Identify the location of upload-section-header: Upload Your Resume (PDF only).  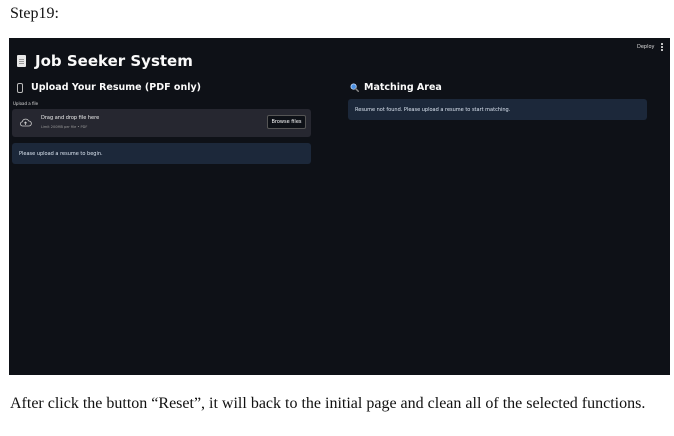
(109, 87).